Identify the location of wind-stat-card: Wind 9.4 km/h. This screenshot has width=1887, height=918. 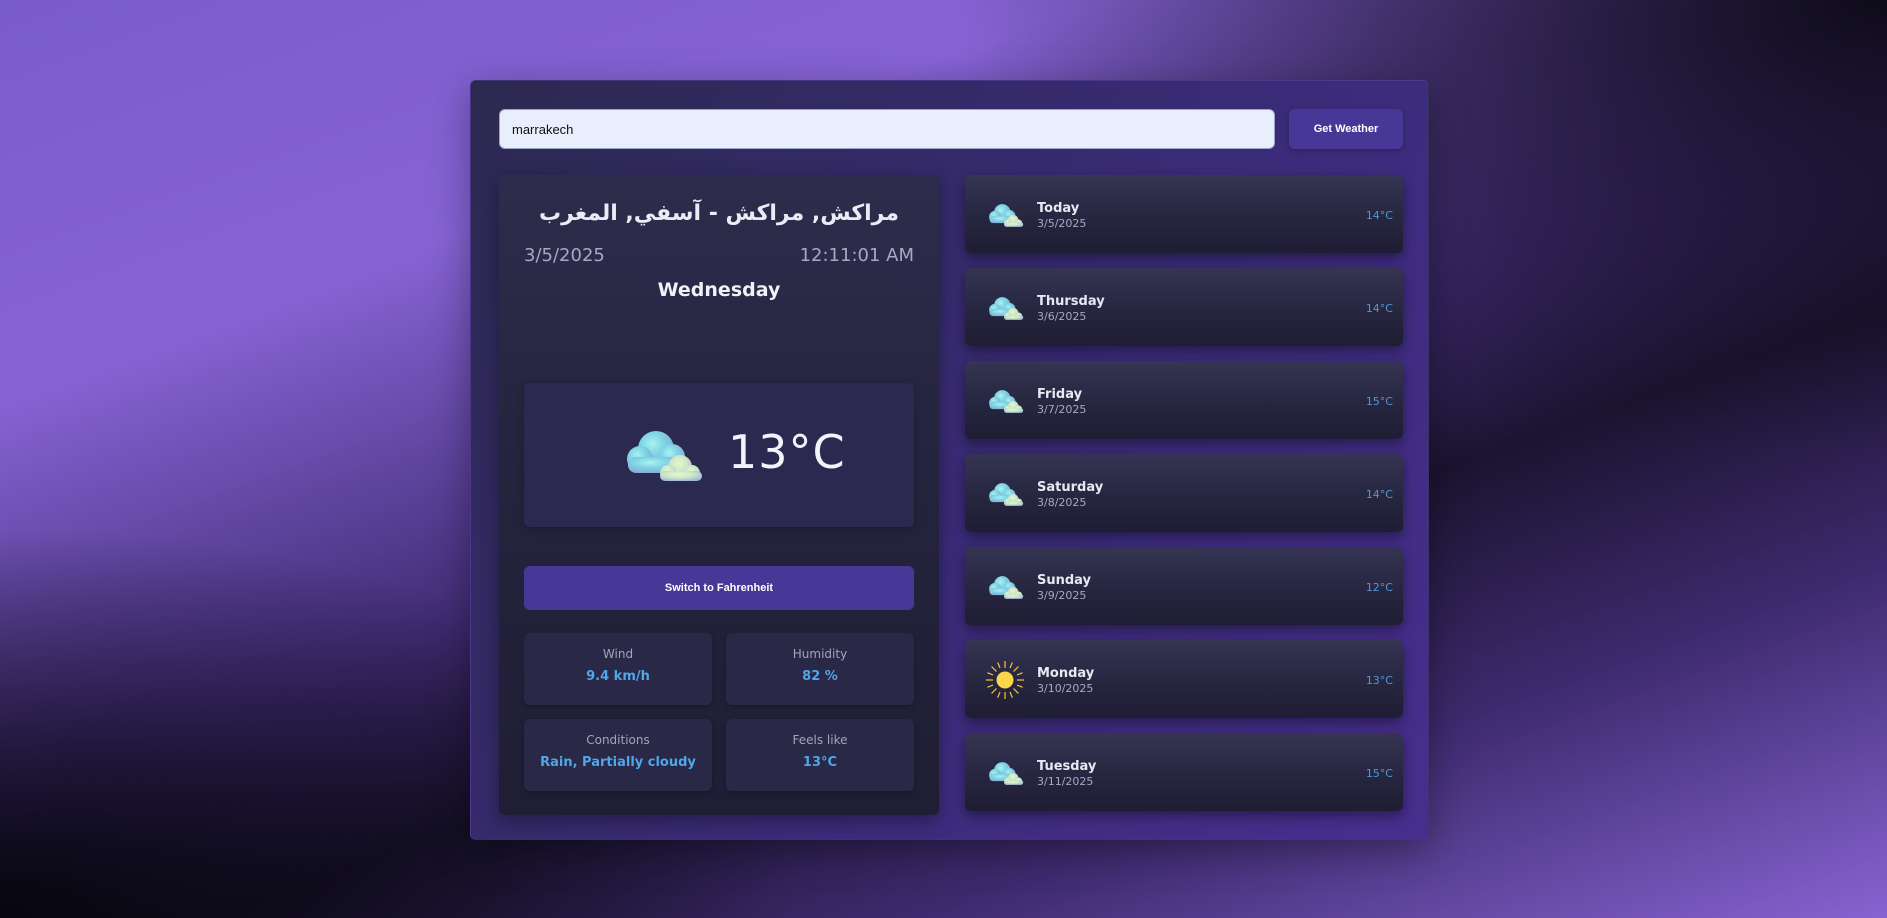
(618, 669).